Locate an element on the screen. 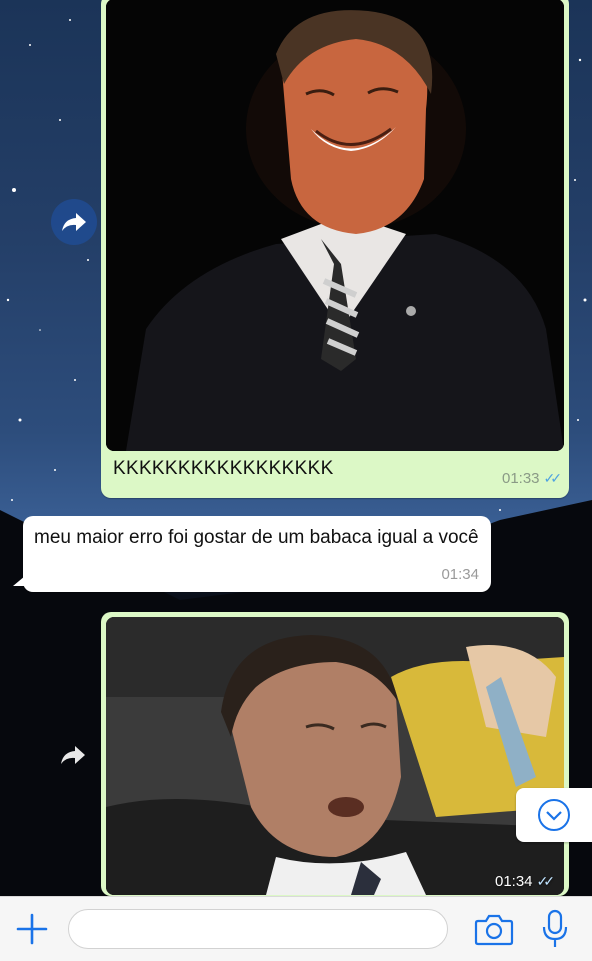 This screenshot has height=961, width=592. message-meta: 01:33 ✓✓ is located at coordinates (532, 478).